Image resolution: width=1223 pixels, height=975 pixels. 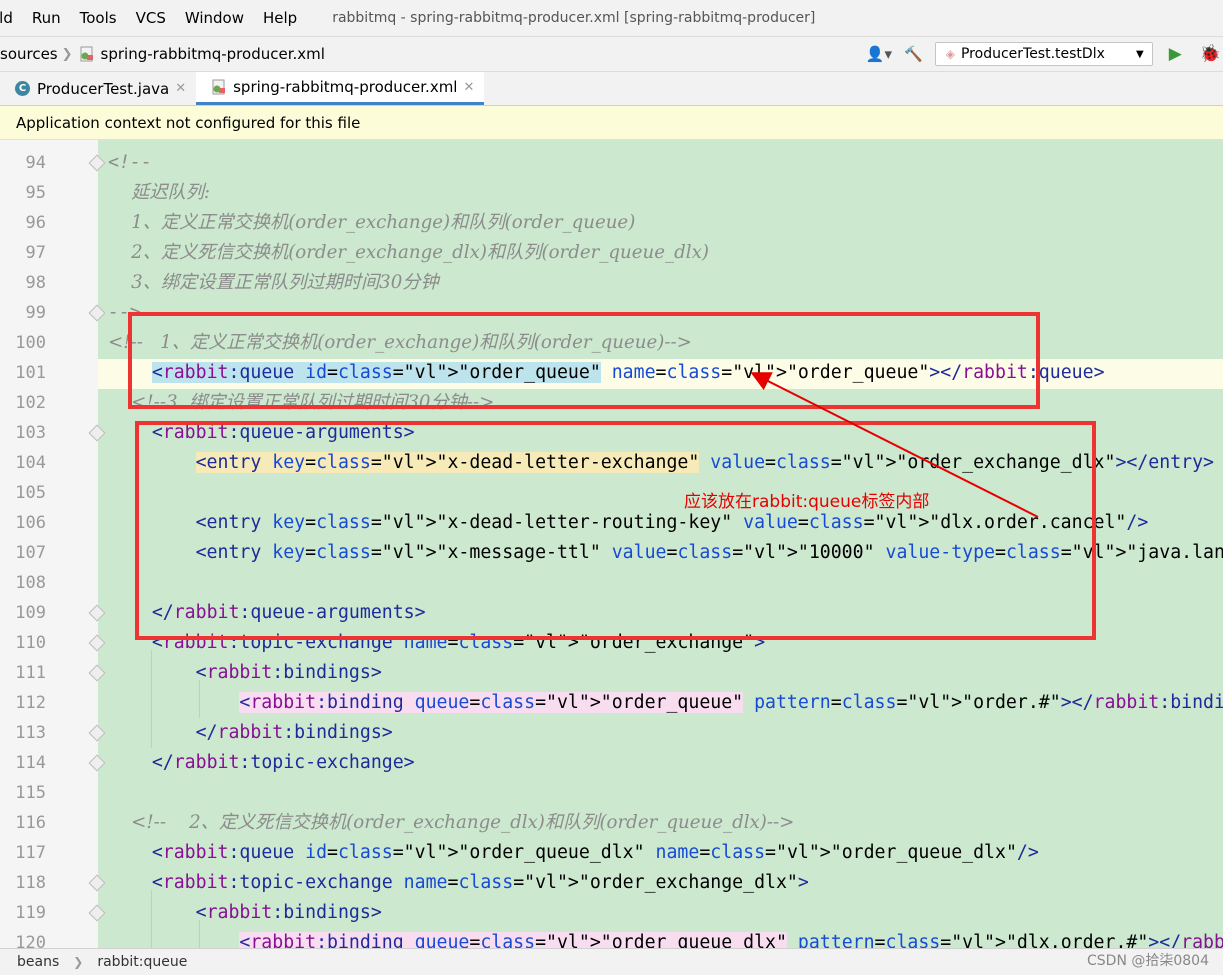 I want to click on tab-label: spring-rabbitmq-producer.xml, so click(x=345, y=87).